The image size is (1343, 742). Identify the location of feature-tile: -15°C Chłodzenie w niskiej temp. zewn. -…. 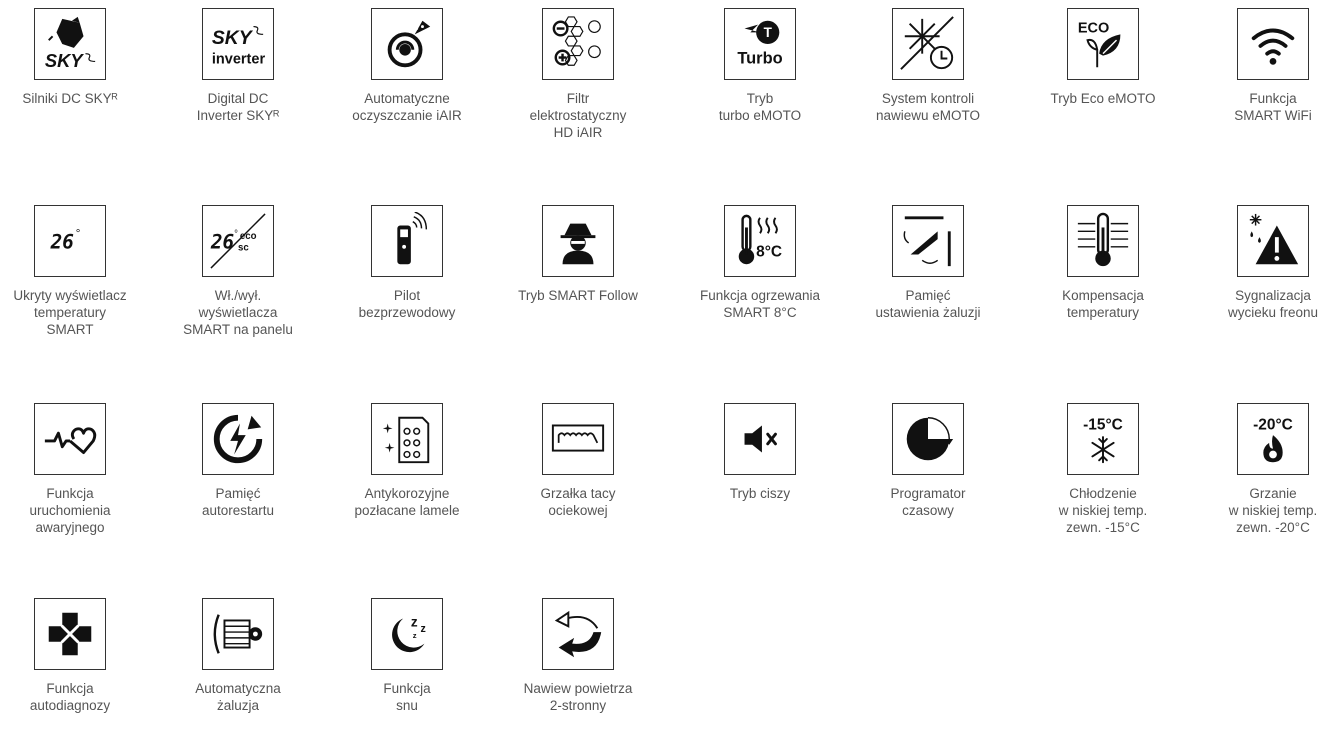
(1103, 469).